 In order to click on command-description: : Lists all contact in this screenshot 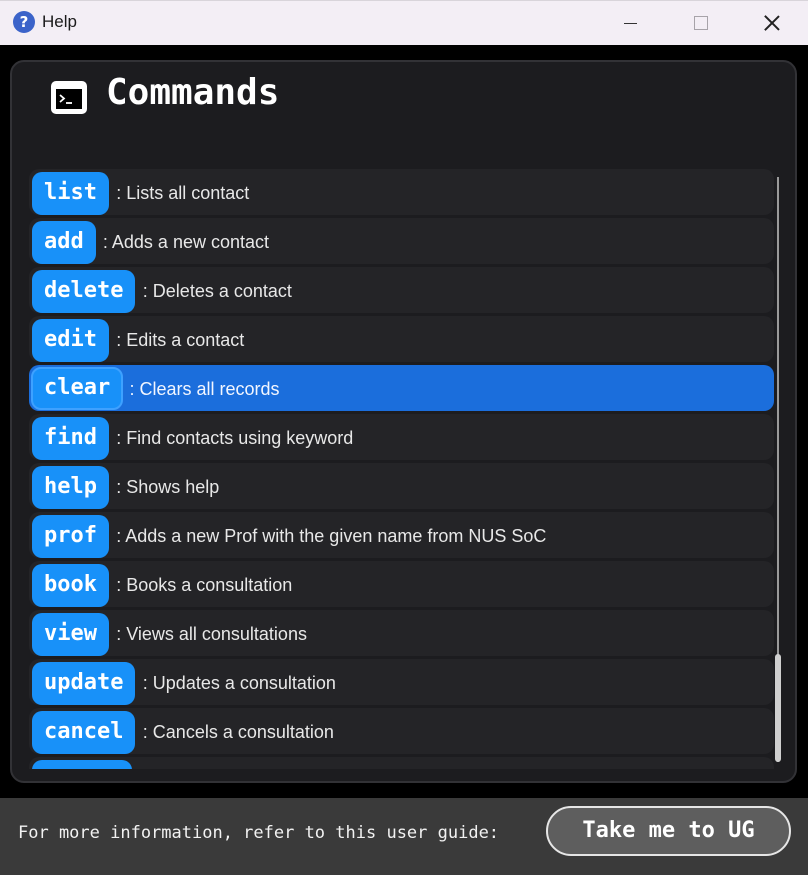, I will do `click(183, 193)`.